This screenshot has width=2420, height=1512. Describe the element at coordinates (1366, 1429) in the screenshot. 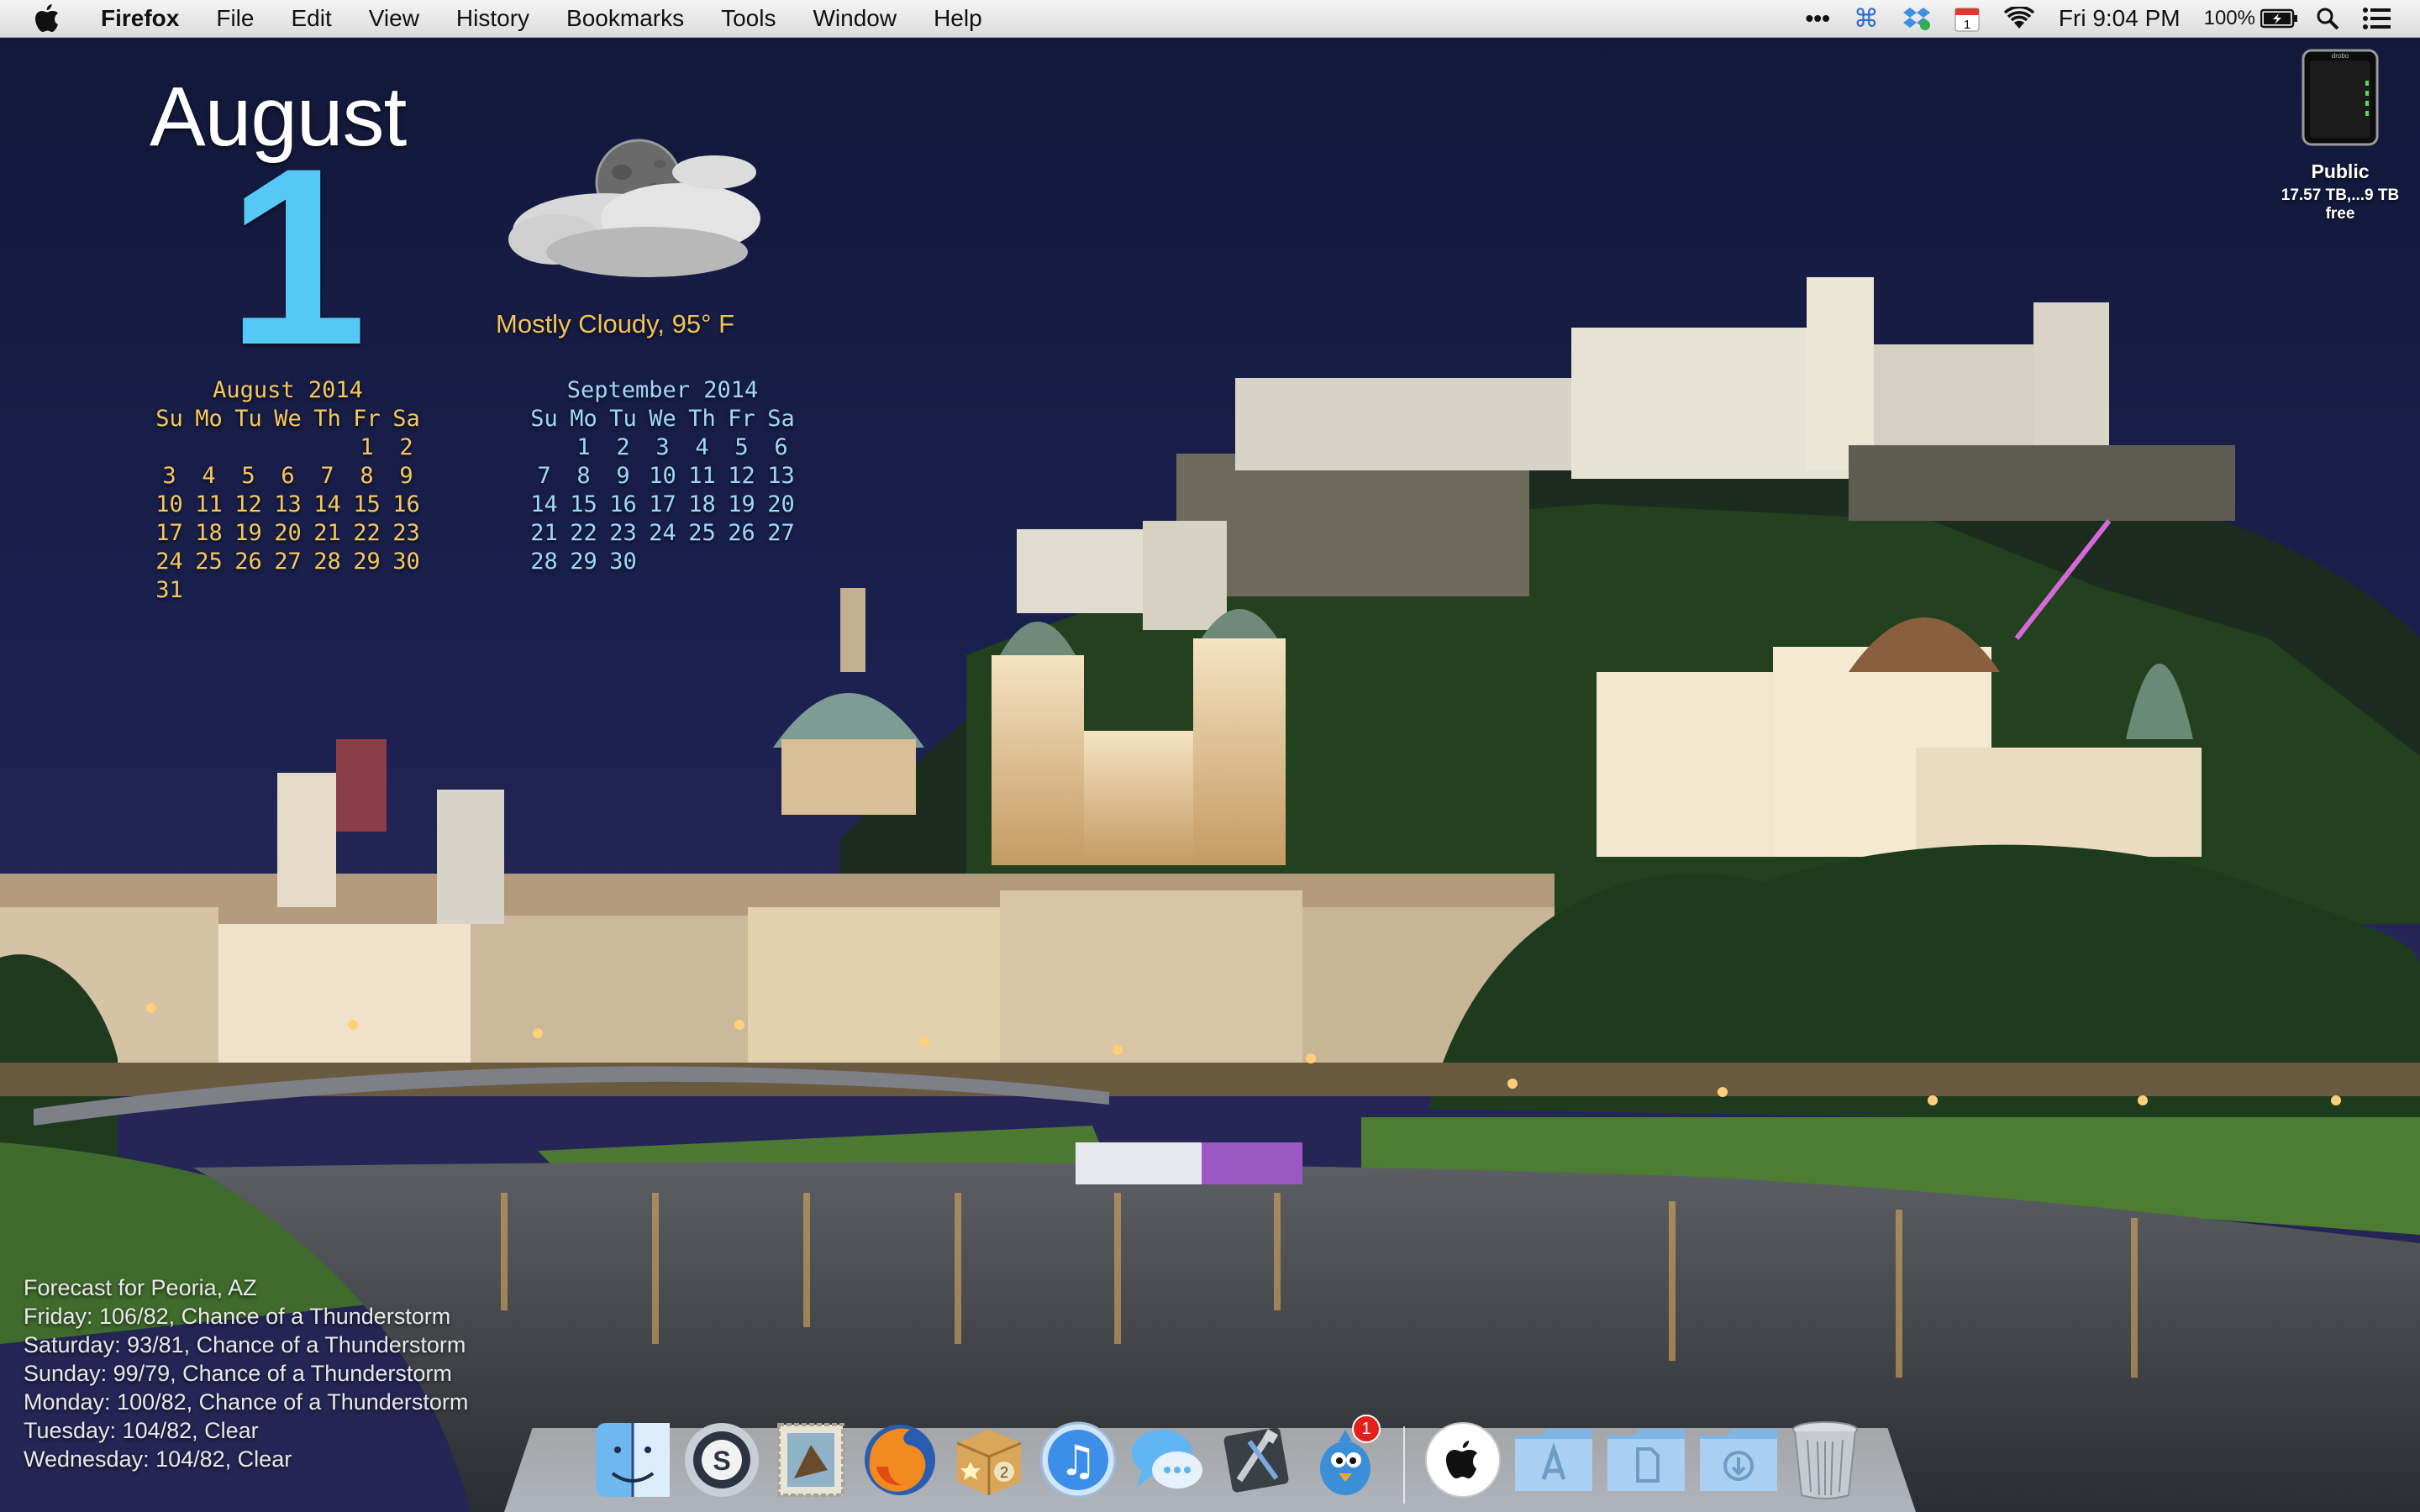

I see `notification-badge: 1` at that location.